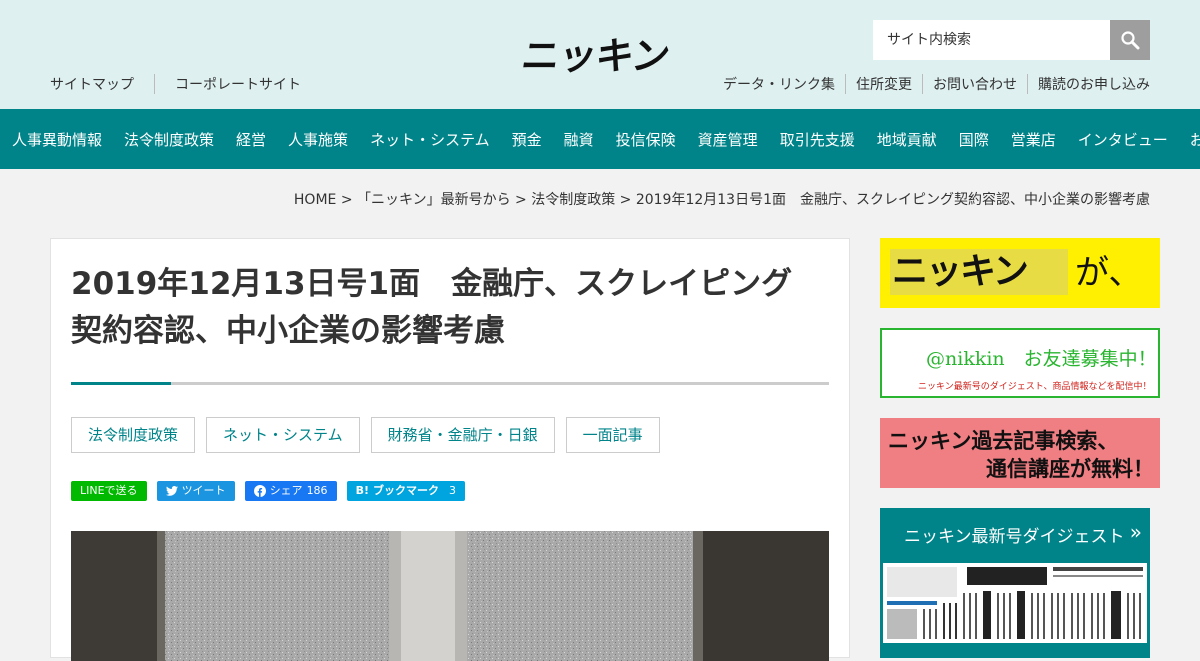 The image size is (1200, 661). Describe the element at coordinates (646, 139) in the screenshot. I see `nav-item-insurance: 投信保険` at that location.